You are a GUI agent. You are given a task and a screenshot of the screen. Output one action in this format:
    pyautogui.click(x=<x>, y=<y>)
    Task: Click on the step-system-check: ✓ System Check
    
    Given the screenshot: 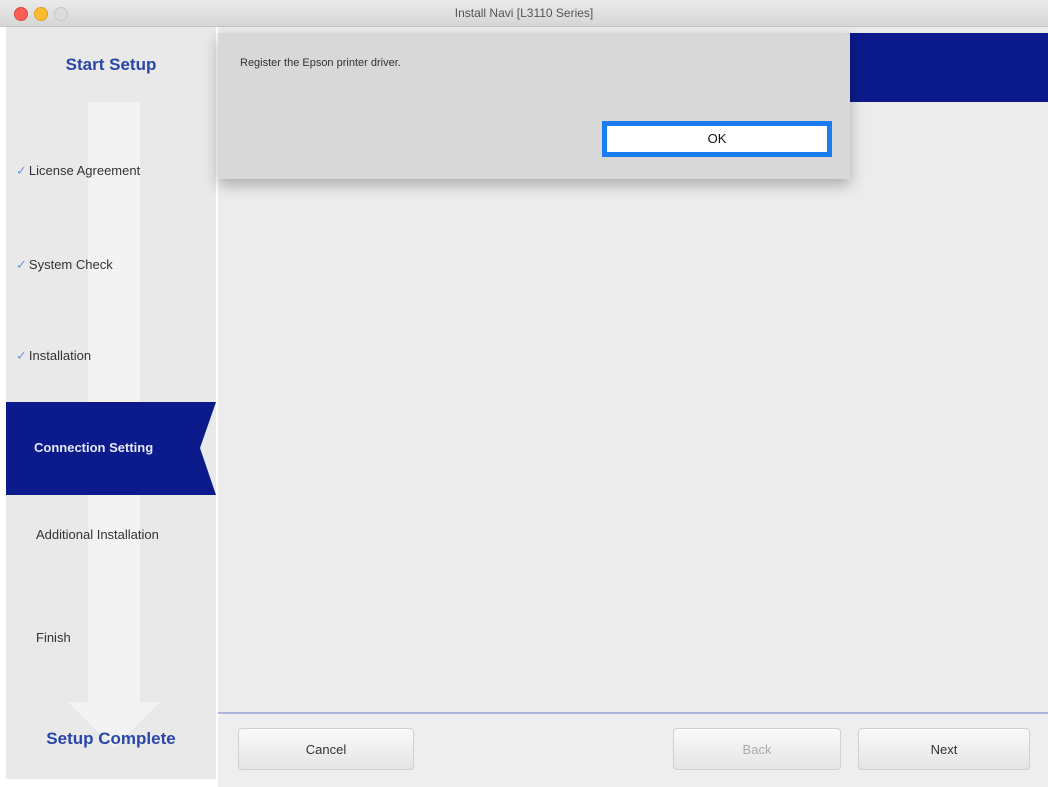 What is the action you would take?
    pyautogui.click(x=64, y=265)
    